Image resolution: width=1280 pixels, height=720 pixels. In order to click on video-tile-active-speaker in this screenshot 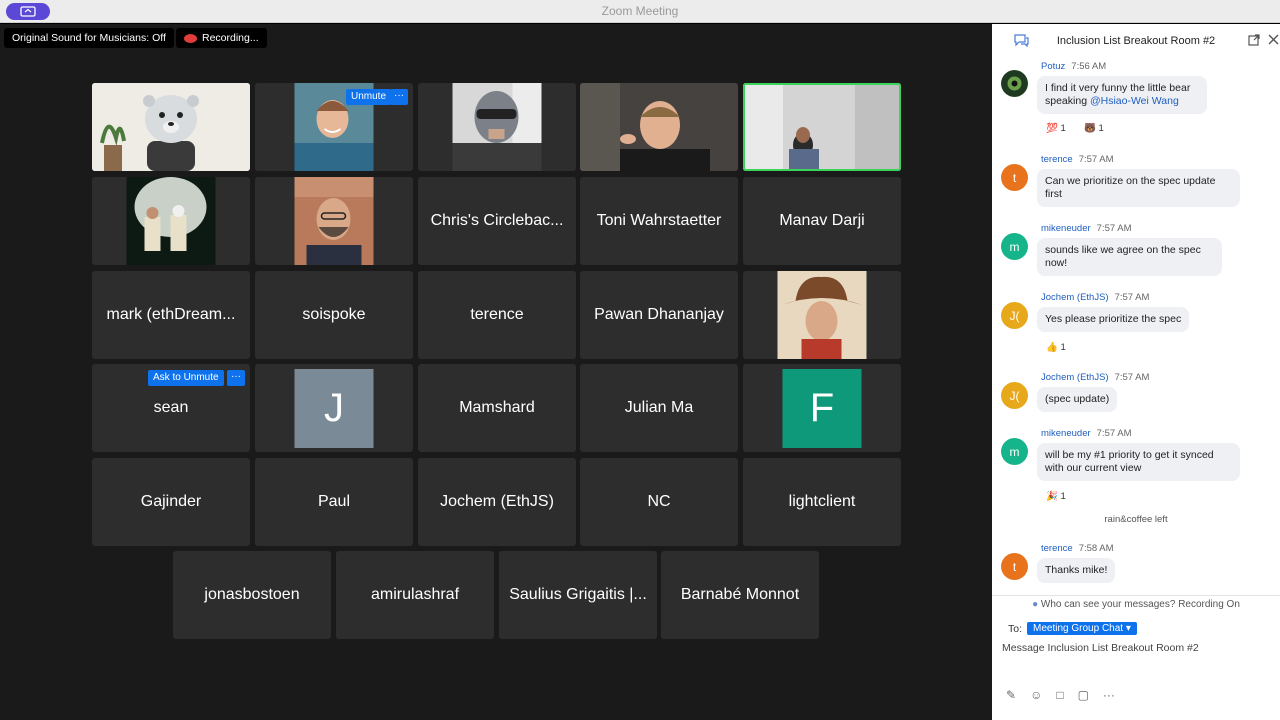, I will do `click(822, 127)`.